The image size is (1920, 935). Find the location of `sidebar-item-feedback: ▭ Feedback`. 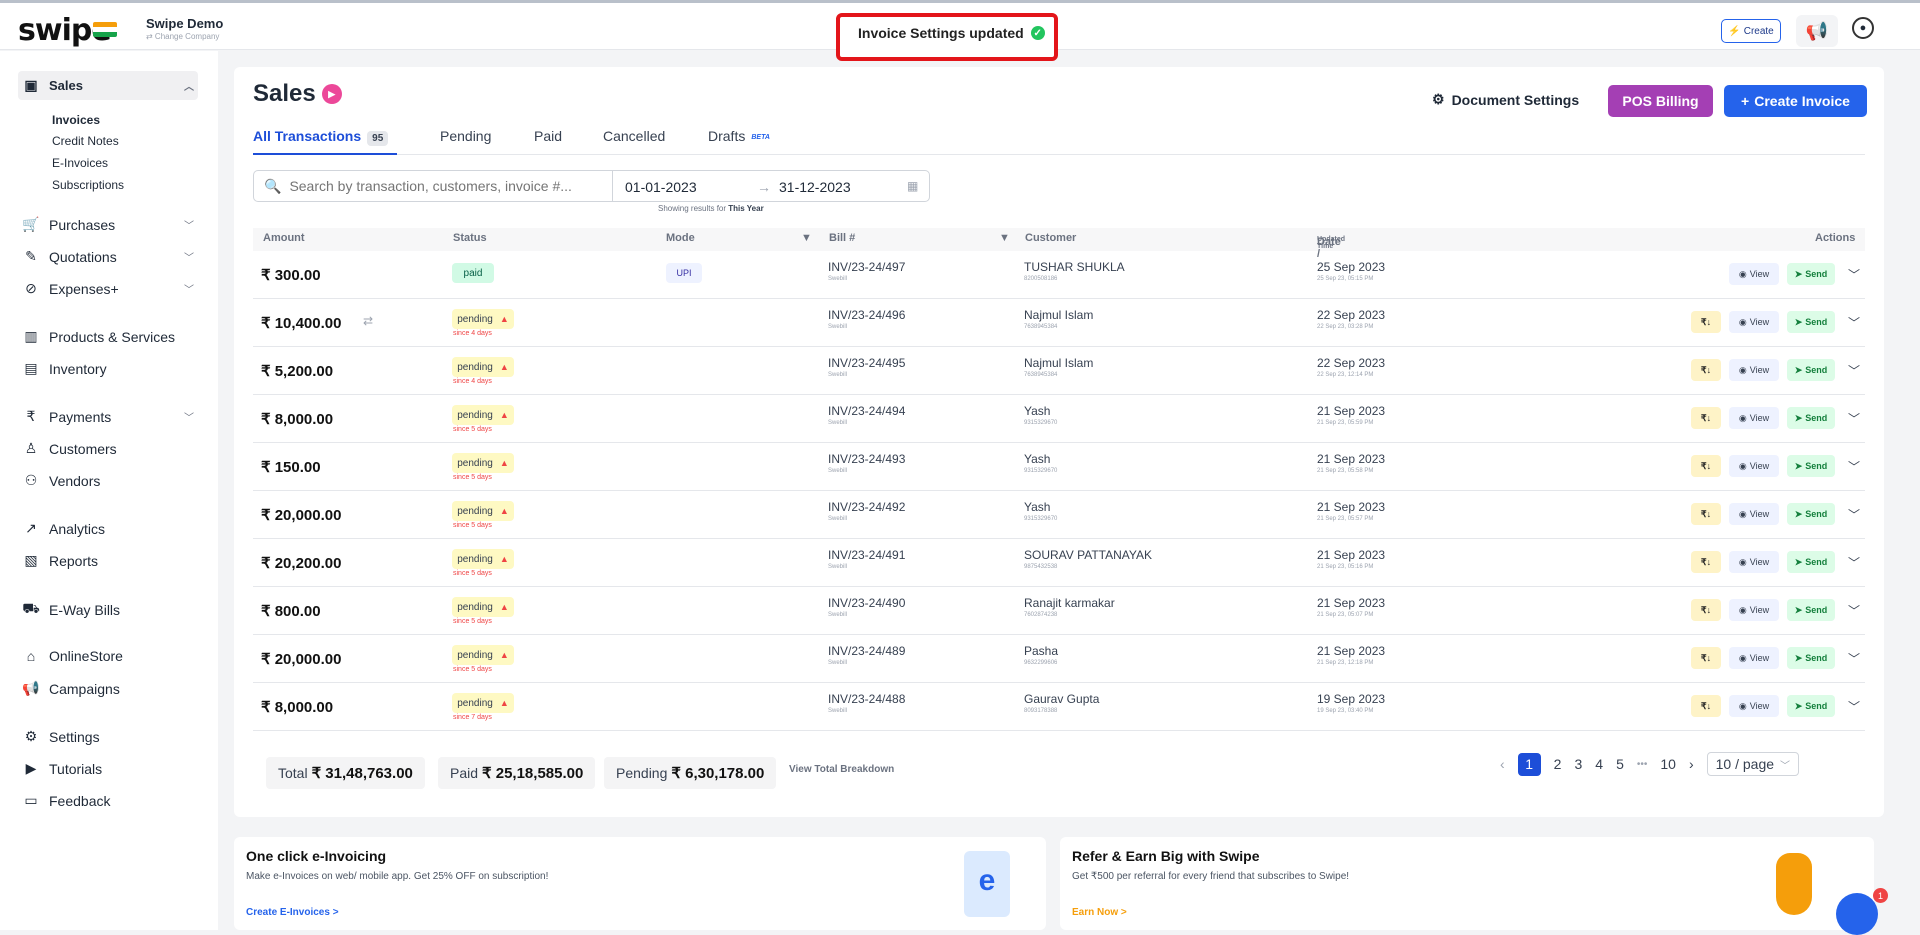

sidebar-item-feedback: ▭ Feedback is located at coordinates (110, 800).